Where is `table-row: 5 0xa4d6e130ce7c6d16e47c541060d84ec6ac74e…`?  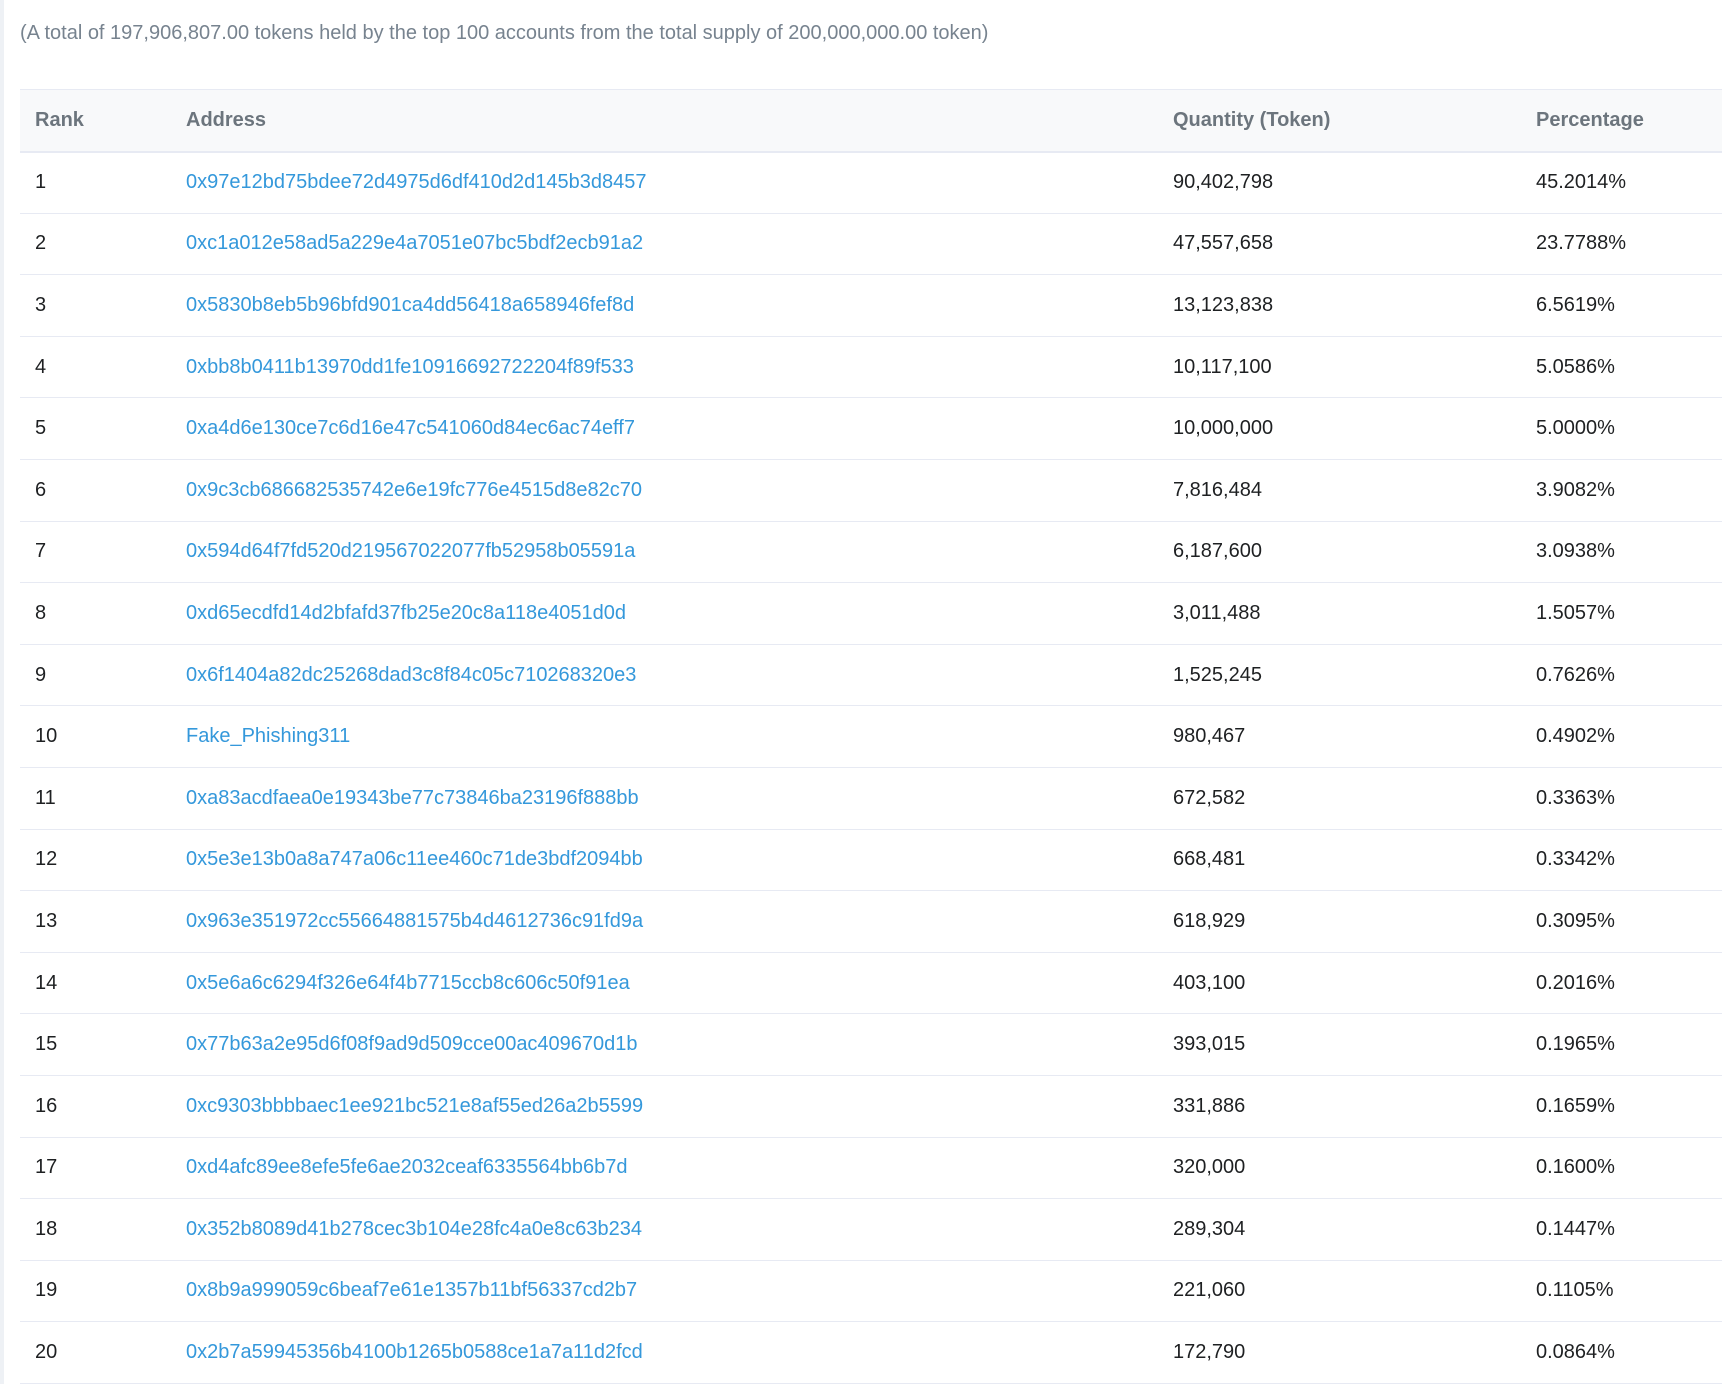
table-row: 5 0xa4d6e130ce7c6d16e47c541060d84ec6ac74e… is located at coordinates (871, 428).